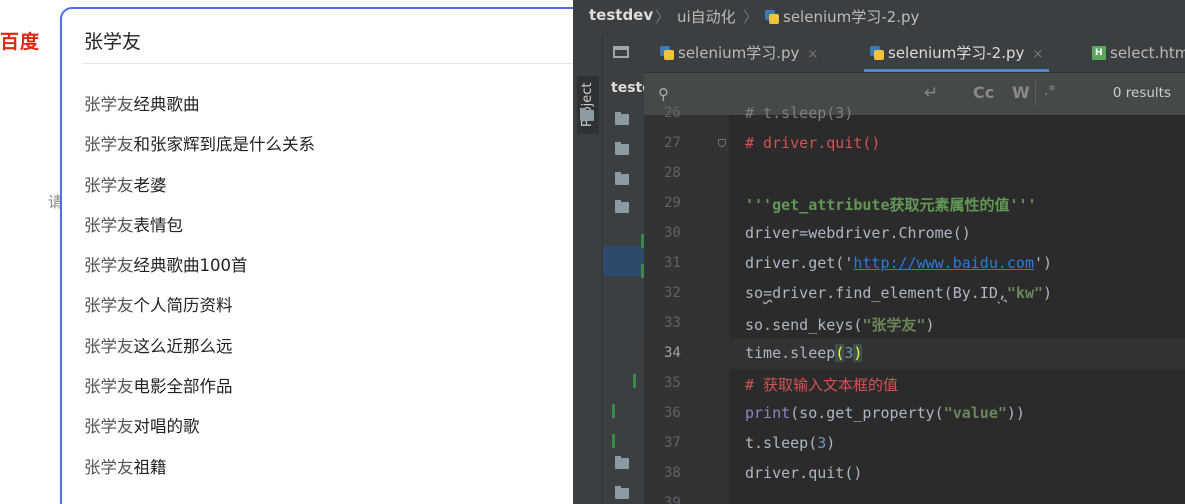  I want to click on suggestion-item: 张学友电影全部作品, so click(199, 387).